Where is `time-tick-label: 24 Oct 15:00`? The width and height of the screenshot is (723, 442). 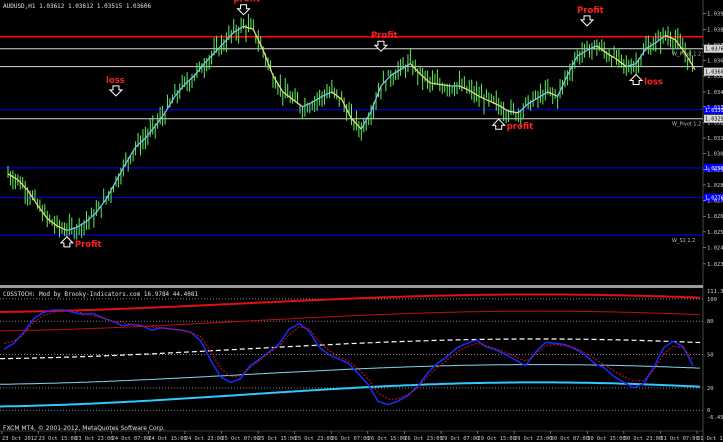 time-tick-label: 24 Oct 15:00 is located at coordinates (167, 439).